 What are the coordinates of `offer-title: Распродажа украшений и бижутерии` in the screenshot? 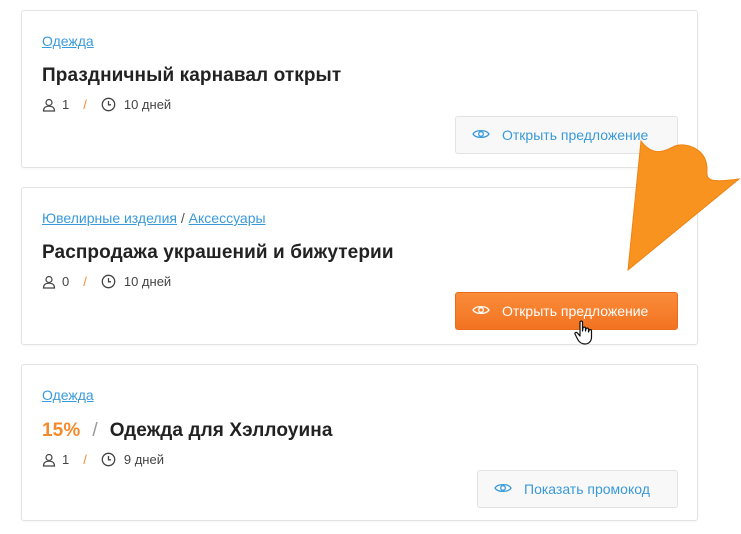 It's located at (218, 252).